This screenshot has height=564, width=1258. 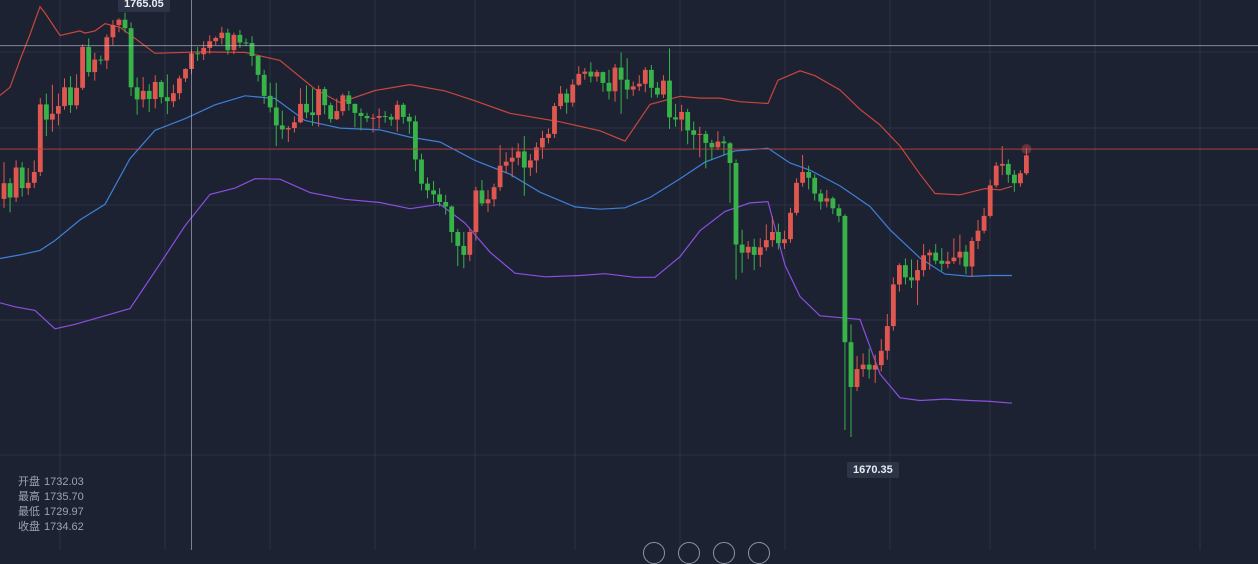 What do you see at coordinates (51, 512) in the screenshot?
I see `low-row: 最低 1729.97` at bounding box center [51, 512].